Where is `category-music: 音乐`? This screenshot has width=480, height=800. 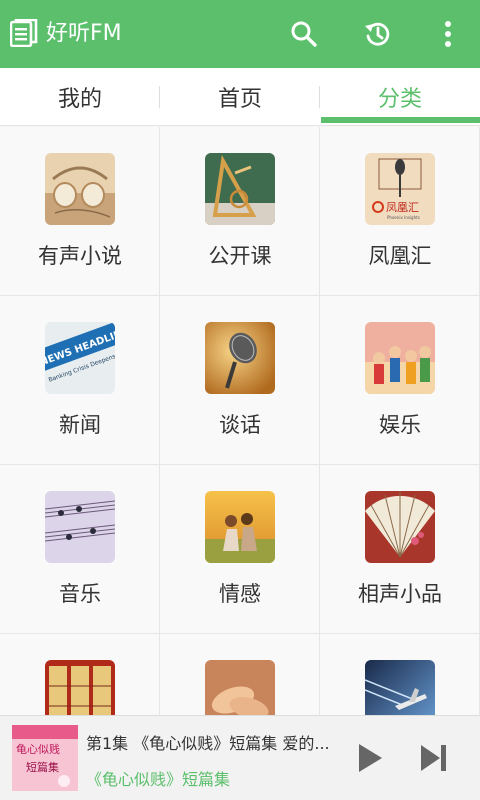 category-music: 音乐 is located at coordinates (80, 549).